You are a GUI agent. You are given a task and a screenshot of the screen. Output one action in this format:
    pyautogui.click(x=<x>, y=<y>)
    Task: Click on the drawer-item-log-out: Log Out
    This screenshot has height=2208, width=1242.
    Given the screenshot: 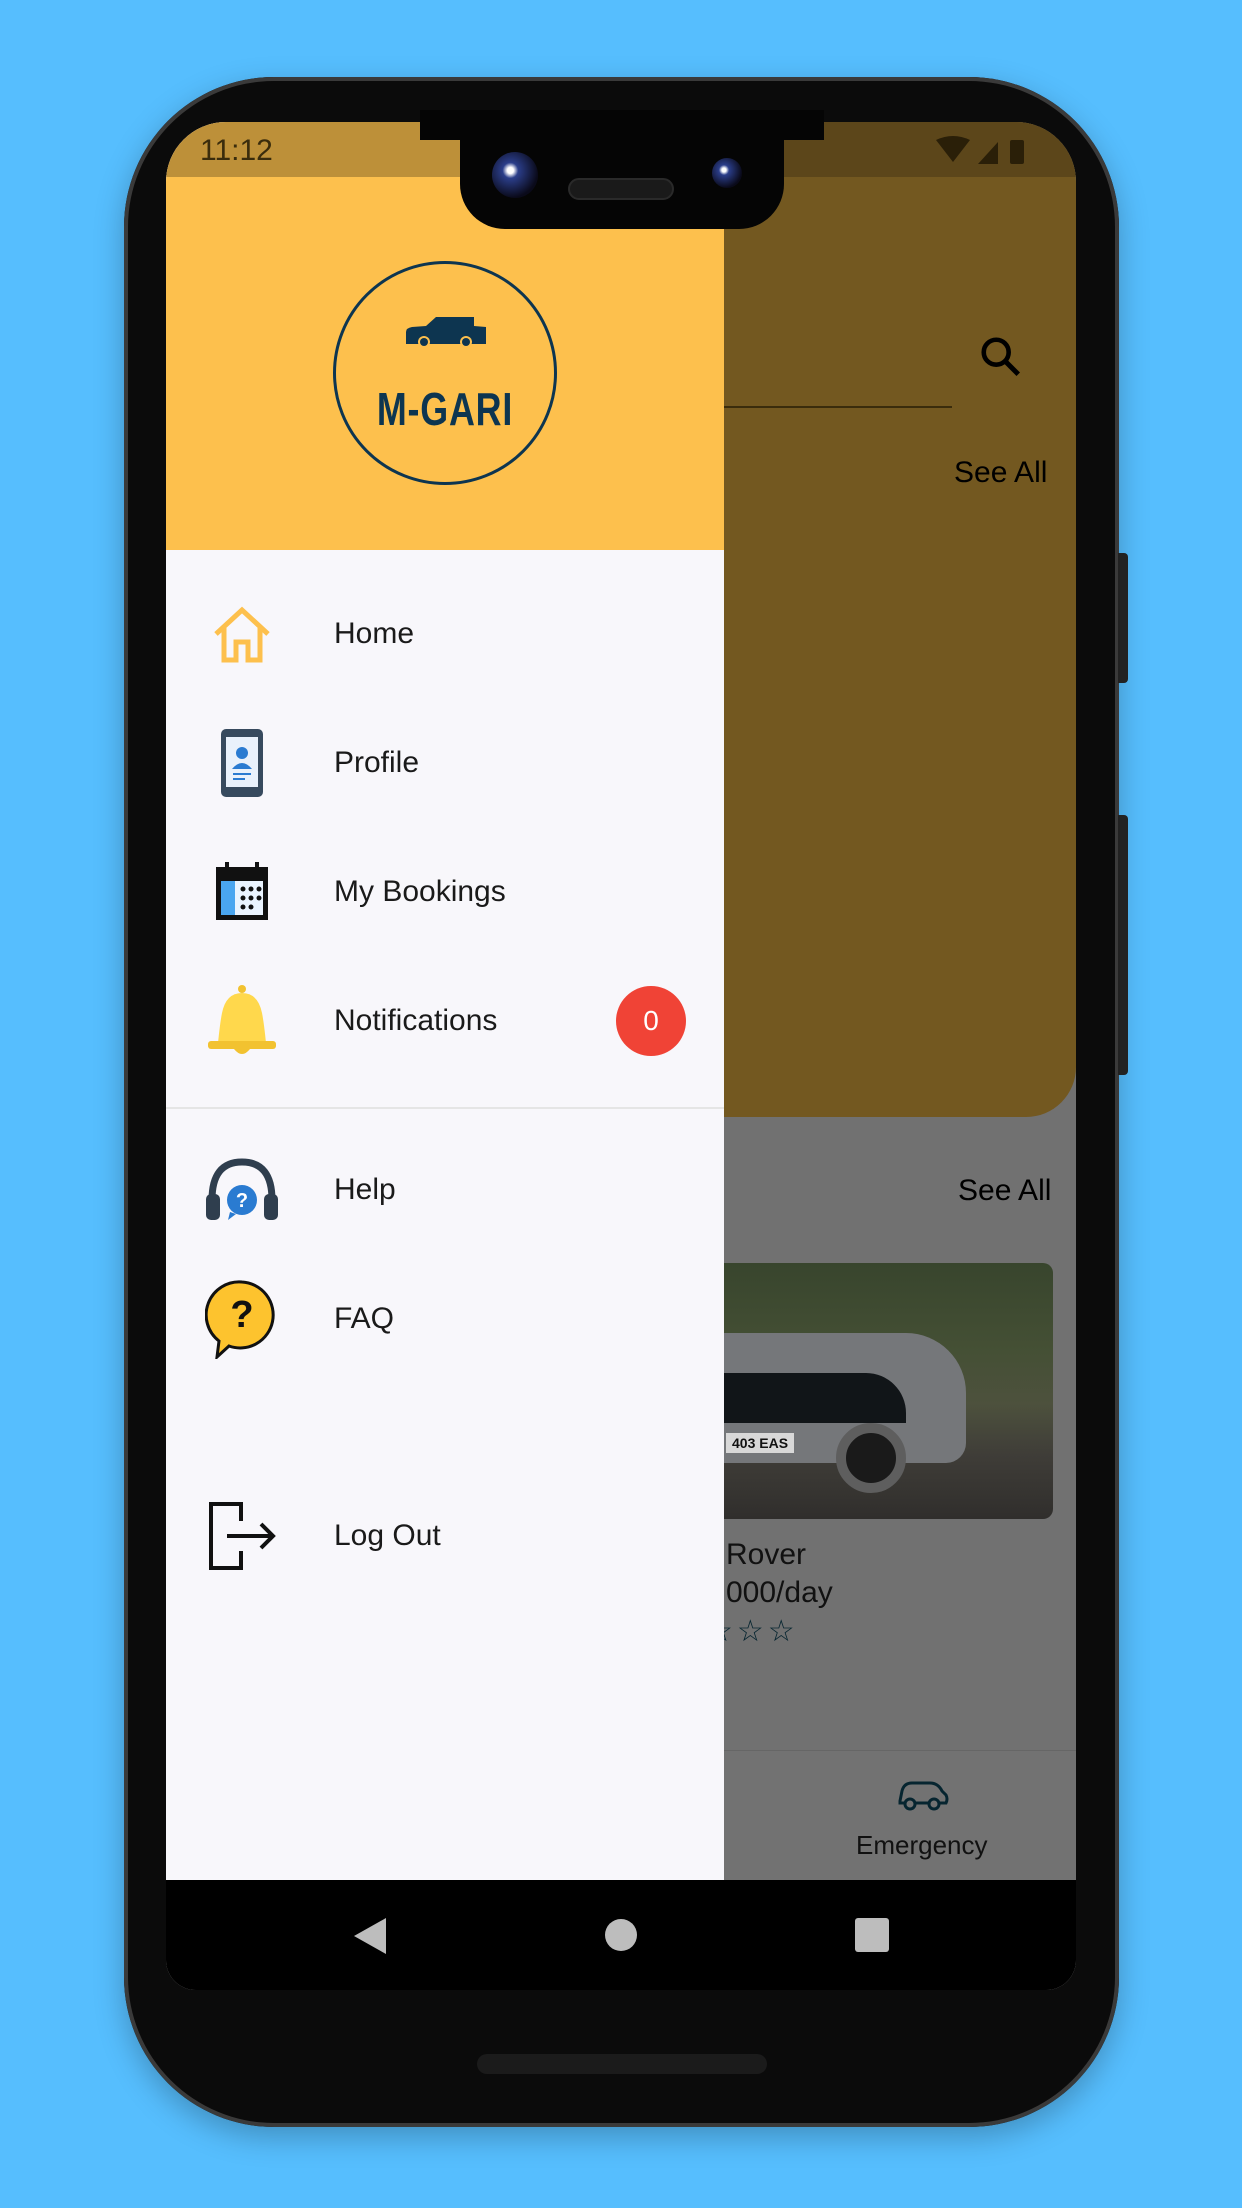 What is the action you would take?
    pyautogui.click(x=445, y=1536)
    